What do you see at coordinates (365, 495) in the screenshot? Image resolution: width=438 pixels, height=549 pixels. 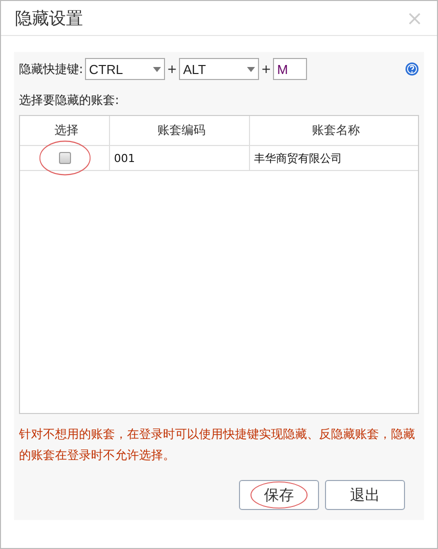 I see `dialog-button: 退出` at bounding box center [365, 495].